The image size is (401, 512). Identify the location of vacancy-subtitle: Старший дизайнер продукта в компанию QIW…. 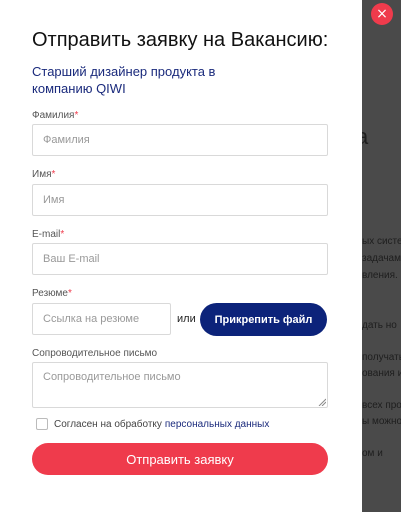
(124, 80).